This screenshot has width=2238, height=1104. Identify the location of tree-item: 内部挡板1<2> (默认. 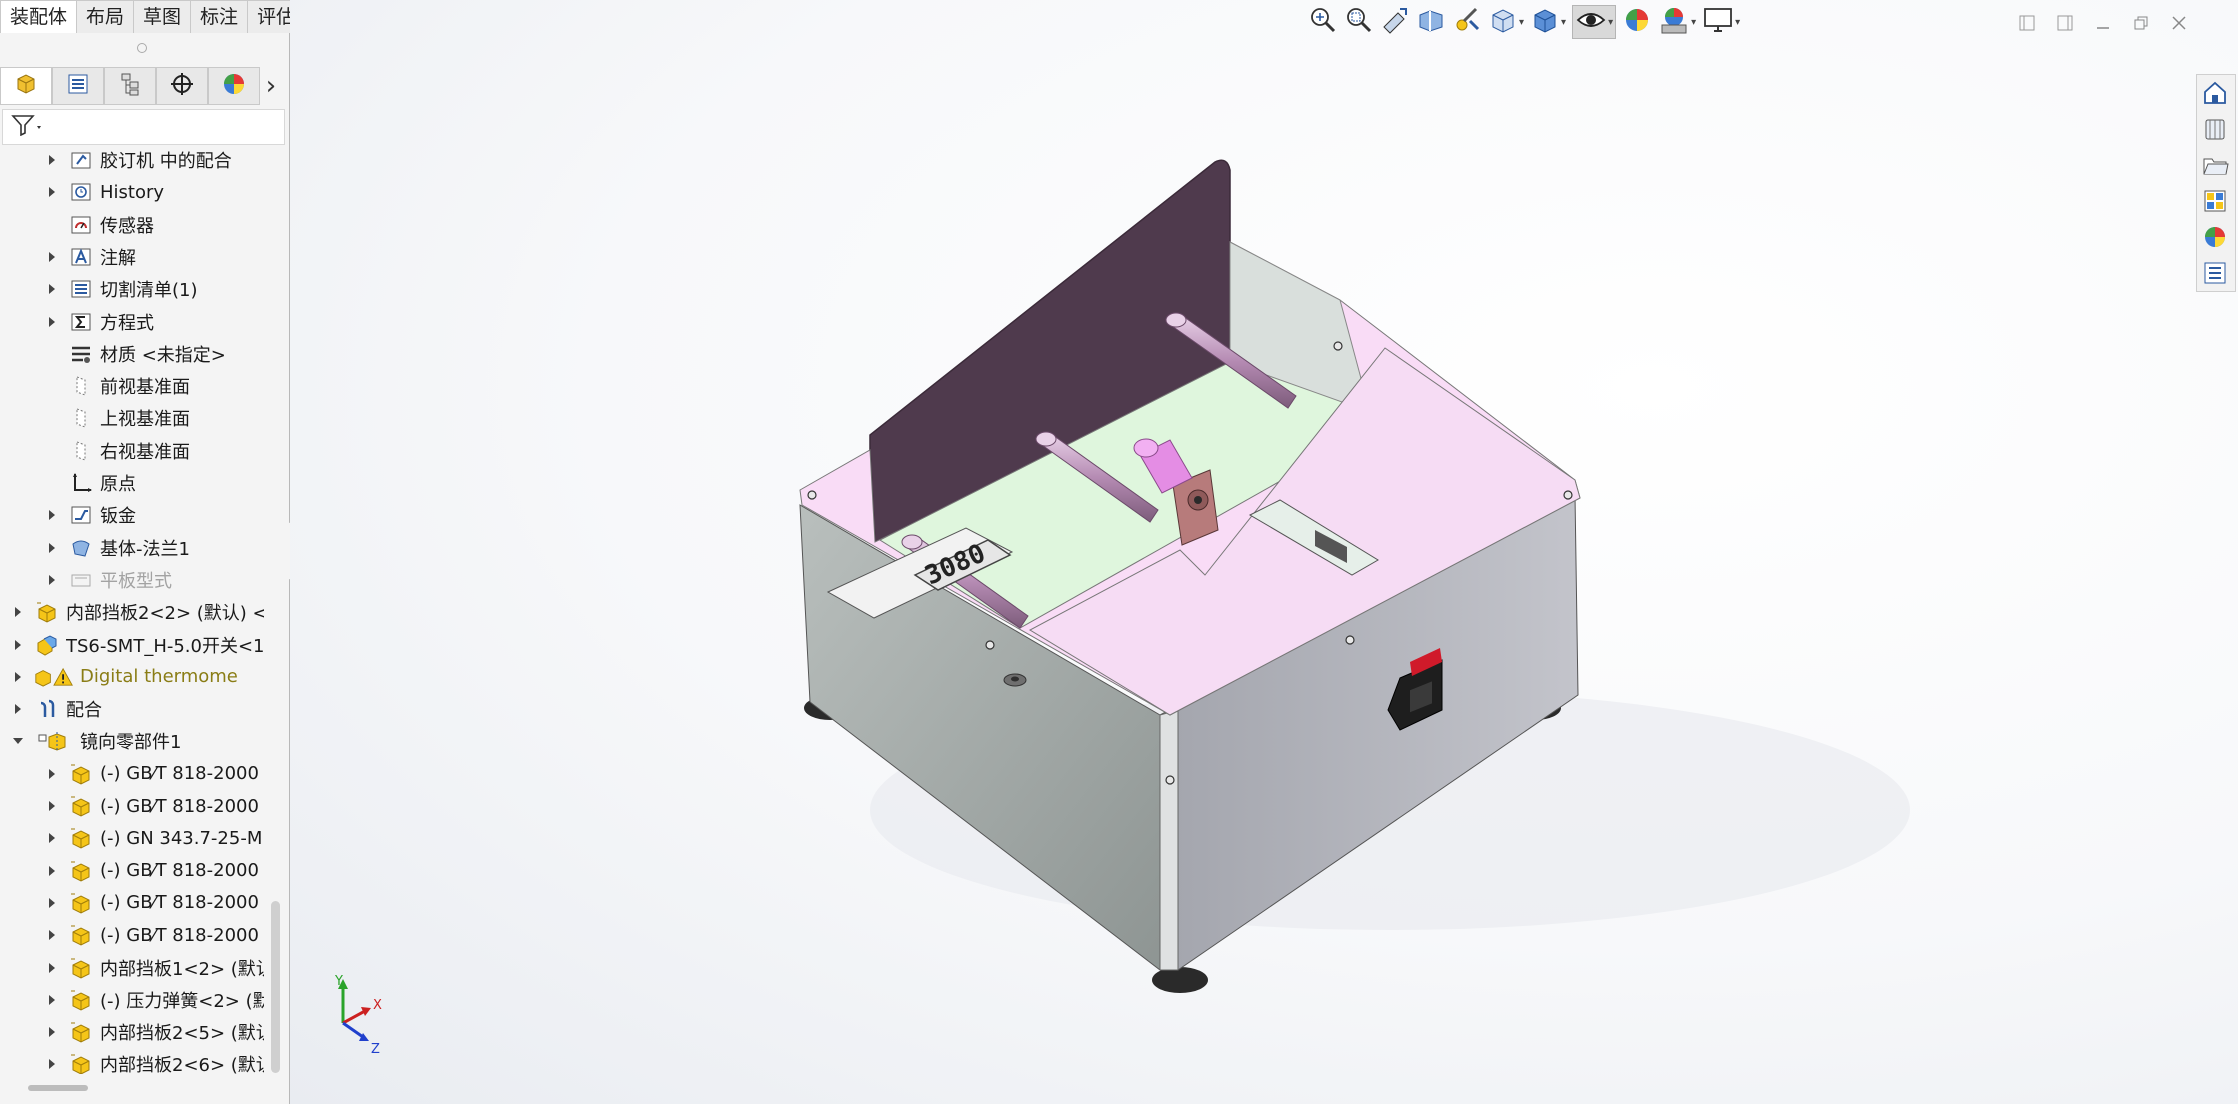
(154, 968).